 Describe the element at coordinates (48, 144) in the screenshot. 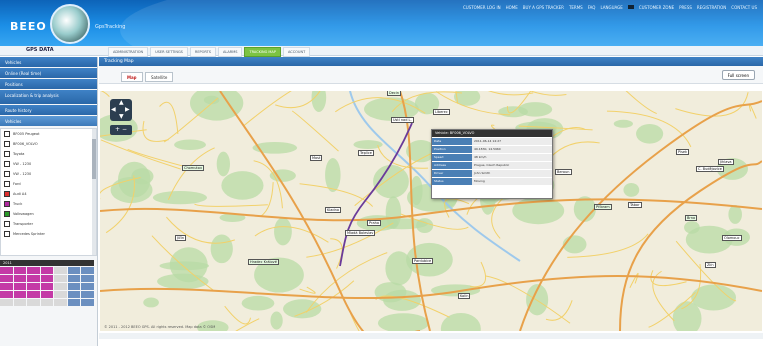

I see `vehicle-item: BF006_VOLVO` at that location.